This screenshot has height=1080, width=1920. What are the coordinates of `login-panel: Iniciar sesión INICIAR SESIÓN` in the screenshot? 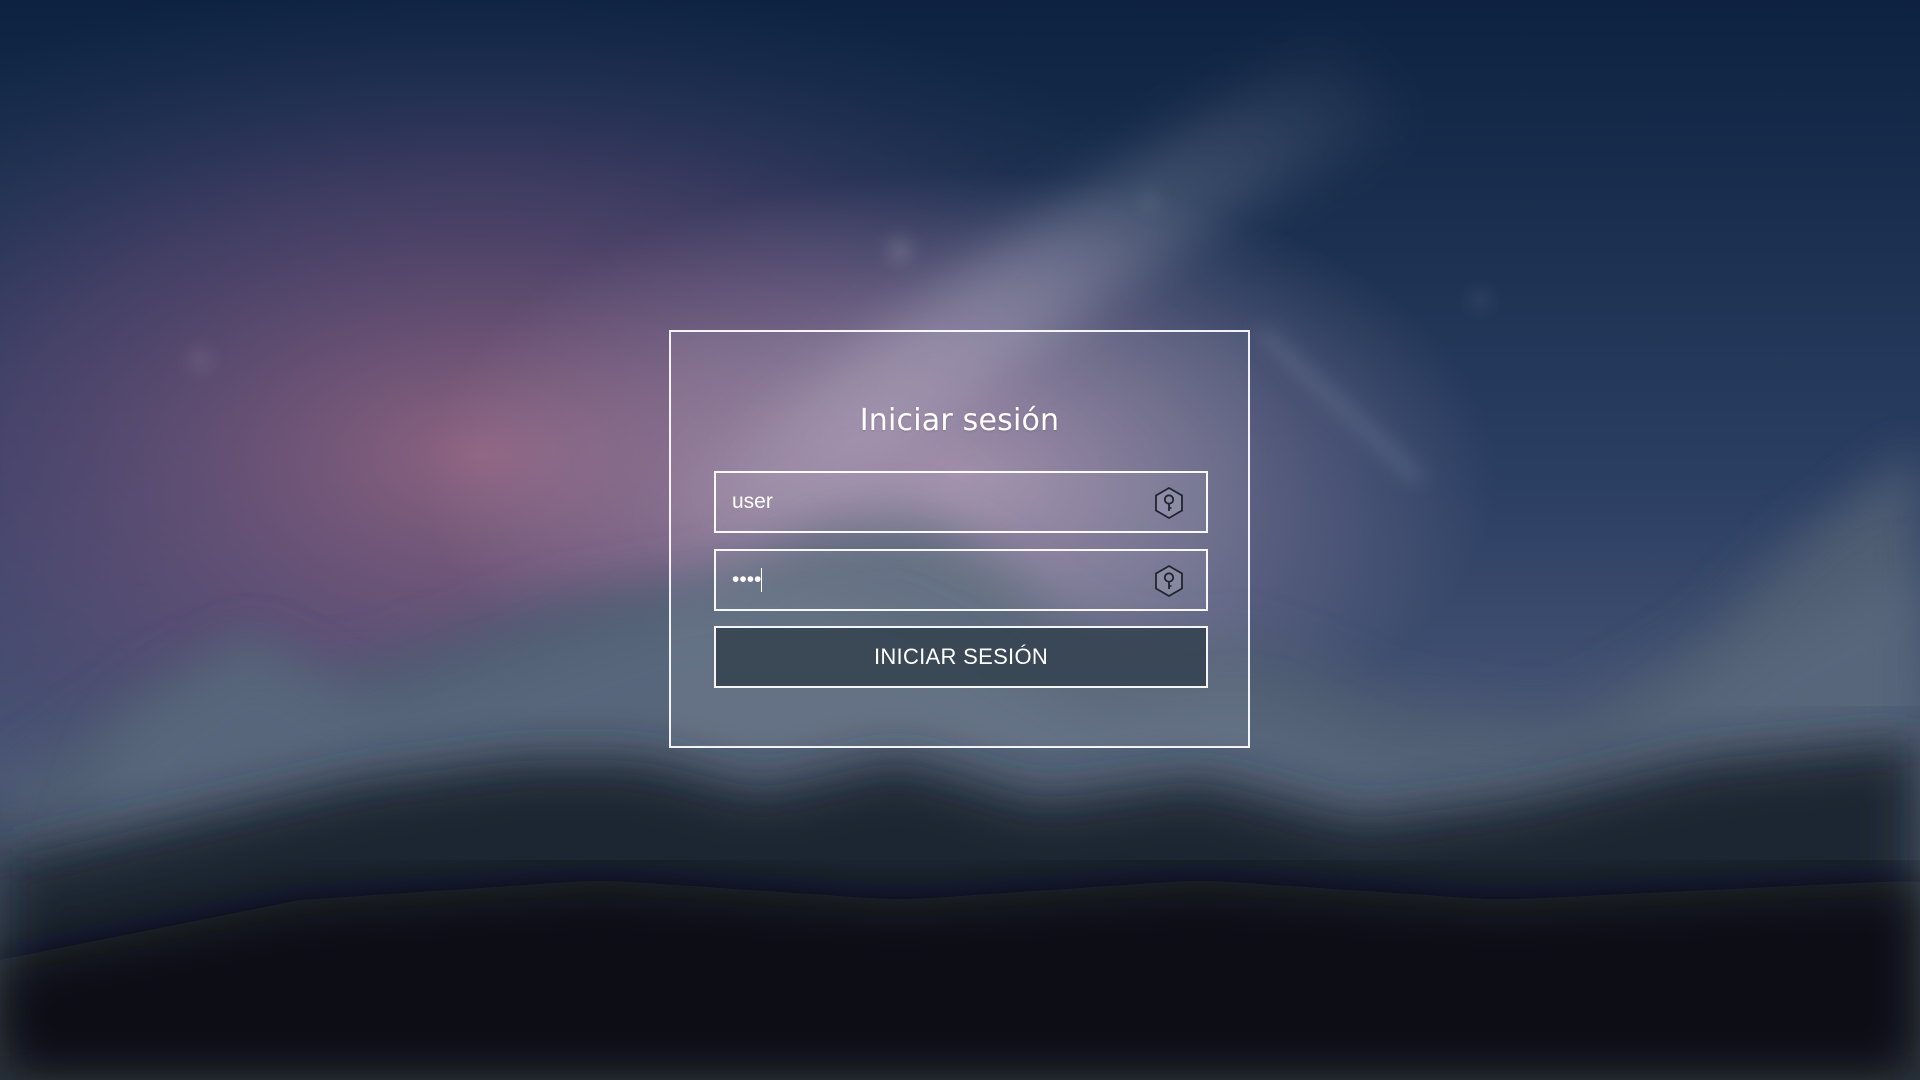 It's located at (959, 539).